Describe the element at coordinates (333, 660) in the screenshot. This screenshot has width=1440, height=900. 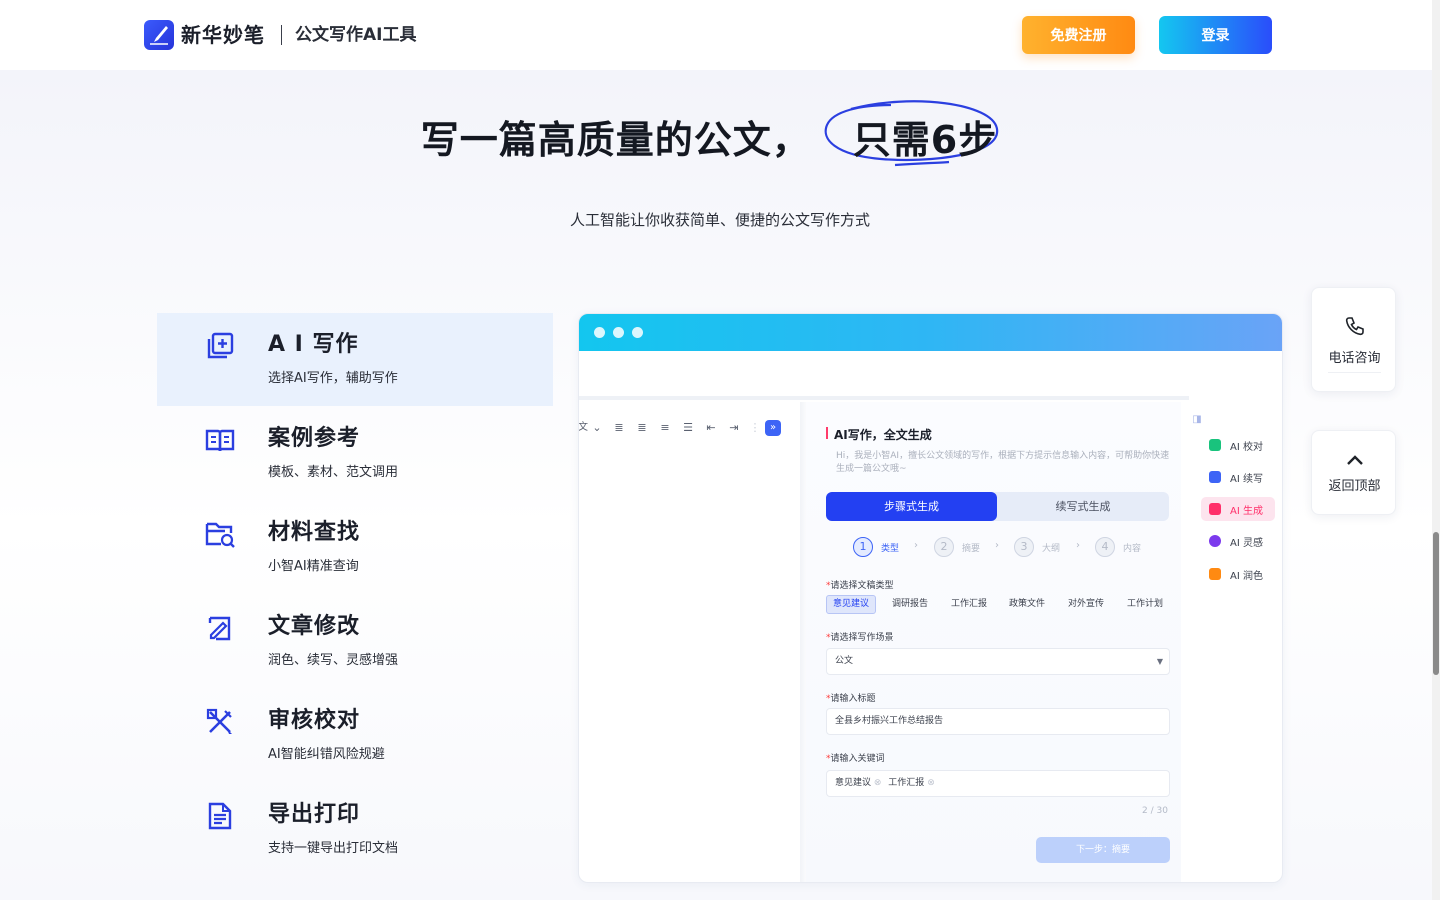
I see `feature-desc: 润色、续写、灵感增强` at that location.